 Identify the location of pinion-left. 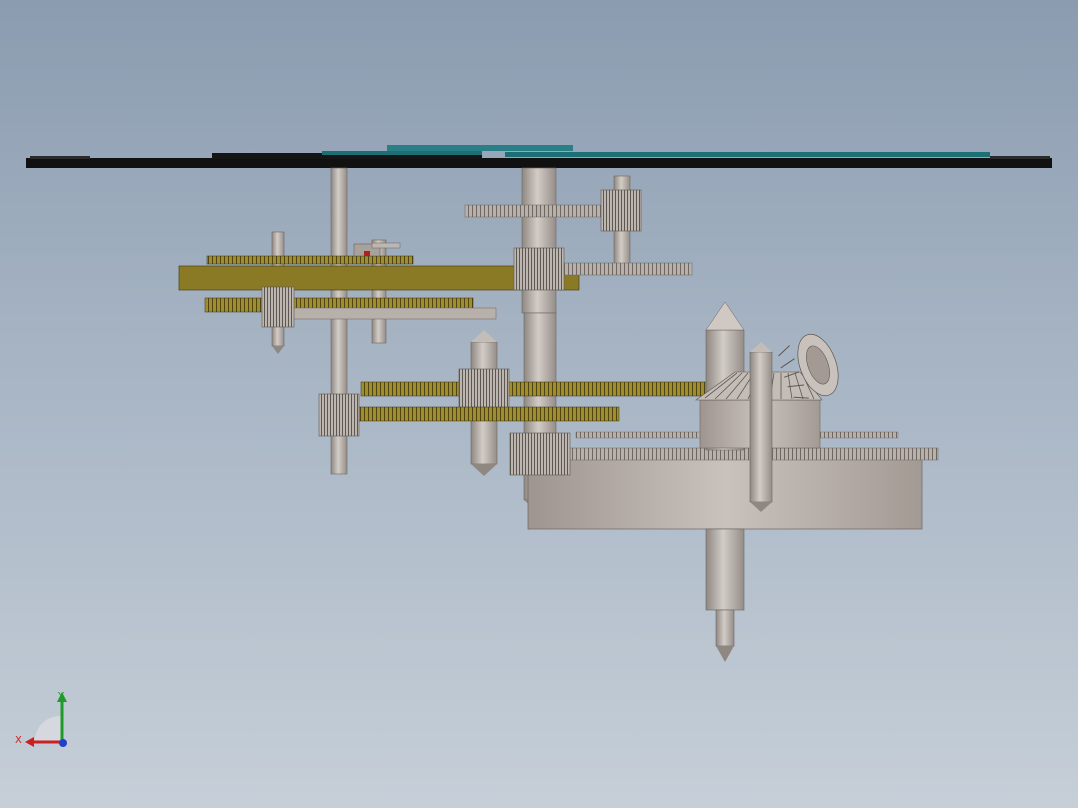
(278, 307).